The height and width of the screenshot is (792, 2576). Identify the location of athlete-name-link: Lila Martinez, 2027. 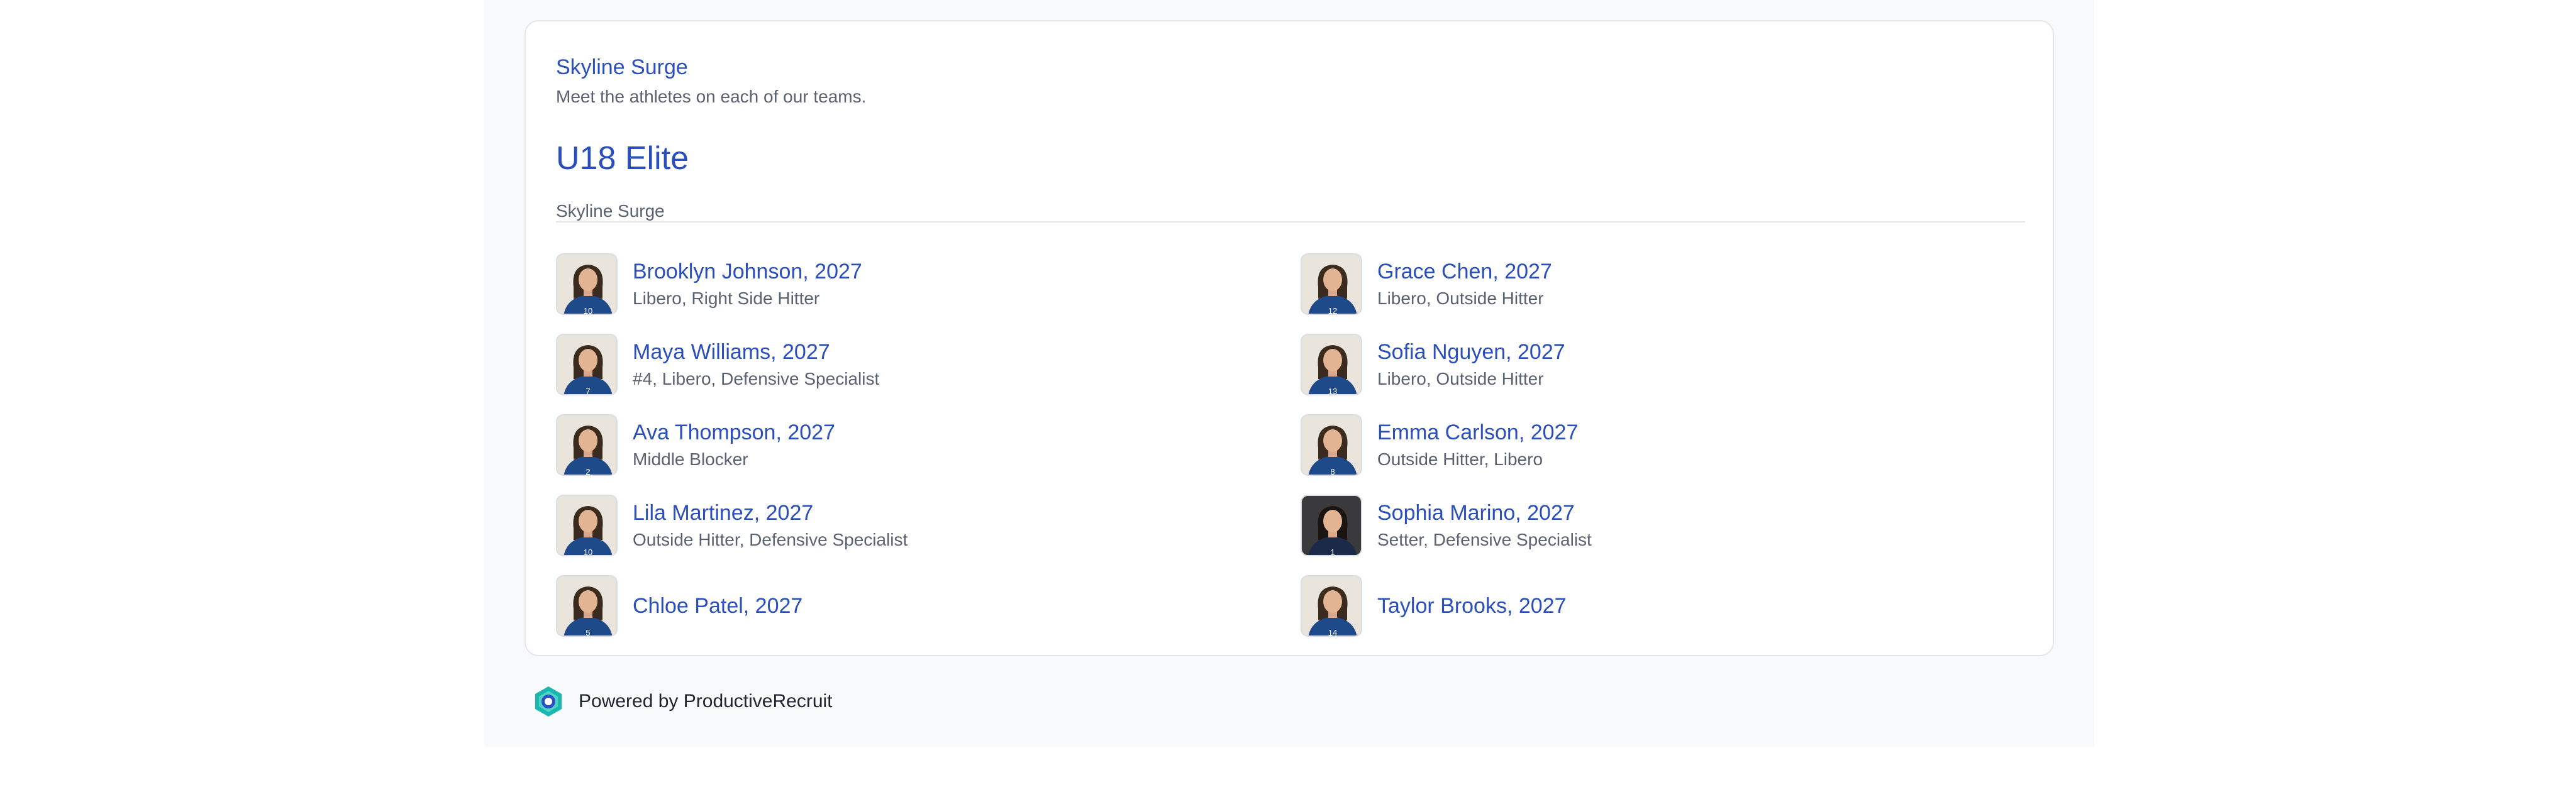
(770, 512).